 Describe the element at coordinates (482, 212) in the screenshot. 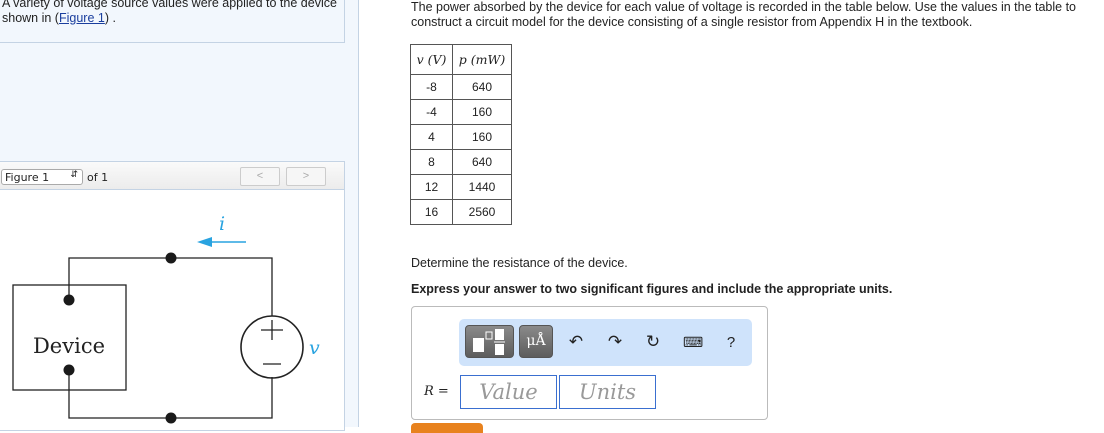

I see `cell: 2560` at that location.